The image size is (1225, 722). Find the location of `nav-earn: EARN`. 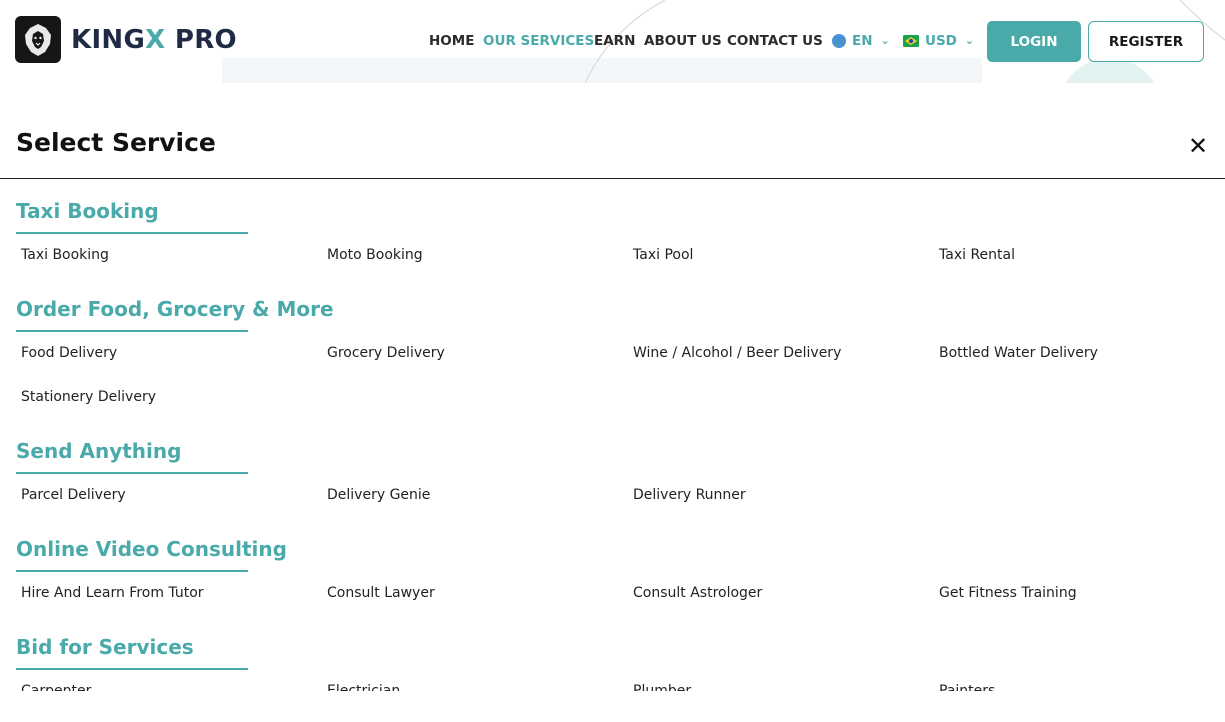

nav-earn: EARN is located at coordinates (614, 41).